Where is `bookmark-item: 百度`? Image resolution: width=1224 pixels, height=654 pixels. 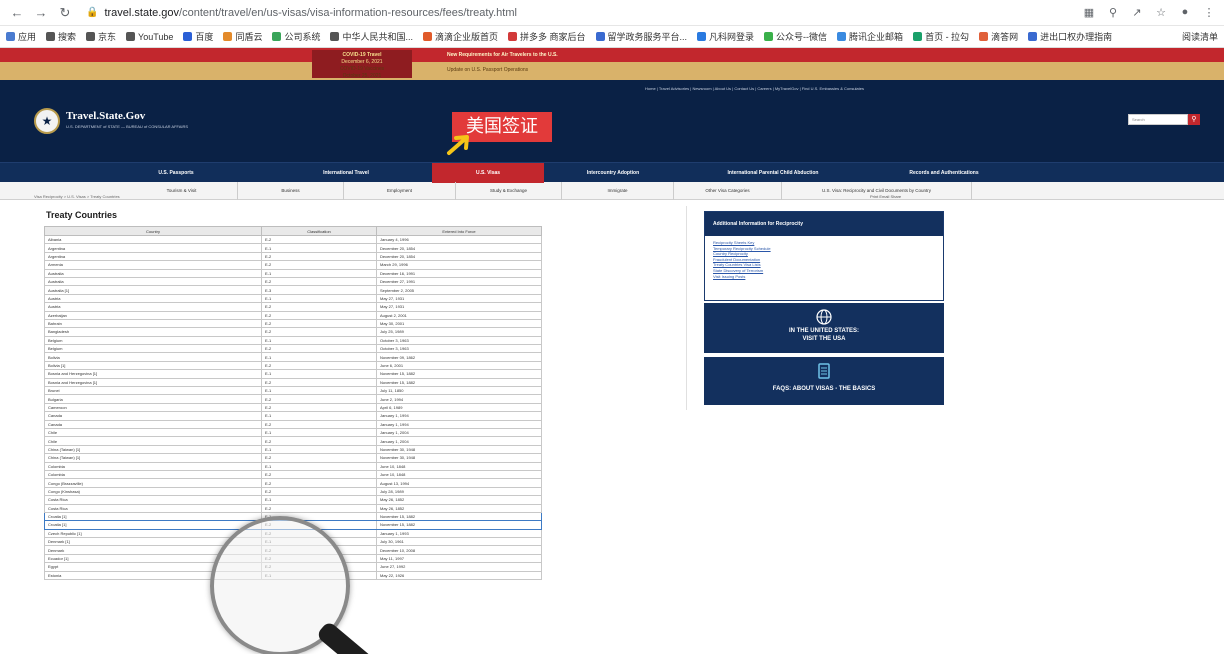
bookmark-item: 百度 is located at coordinates (198, 36).